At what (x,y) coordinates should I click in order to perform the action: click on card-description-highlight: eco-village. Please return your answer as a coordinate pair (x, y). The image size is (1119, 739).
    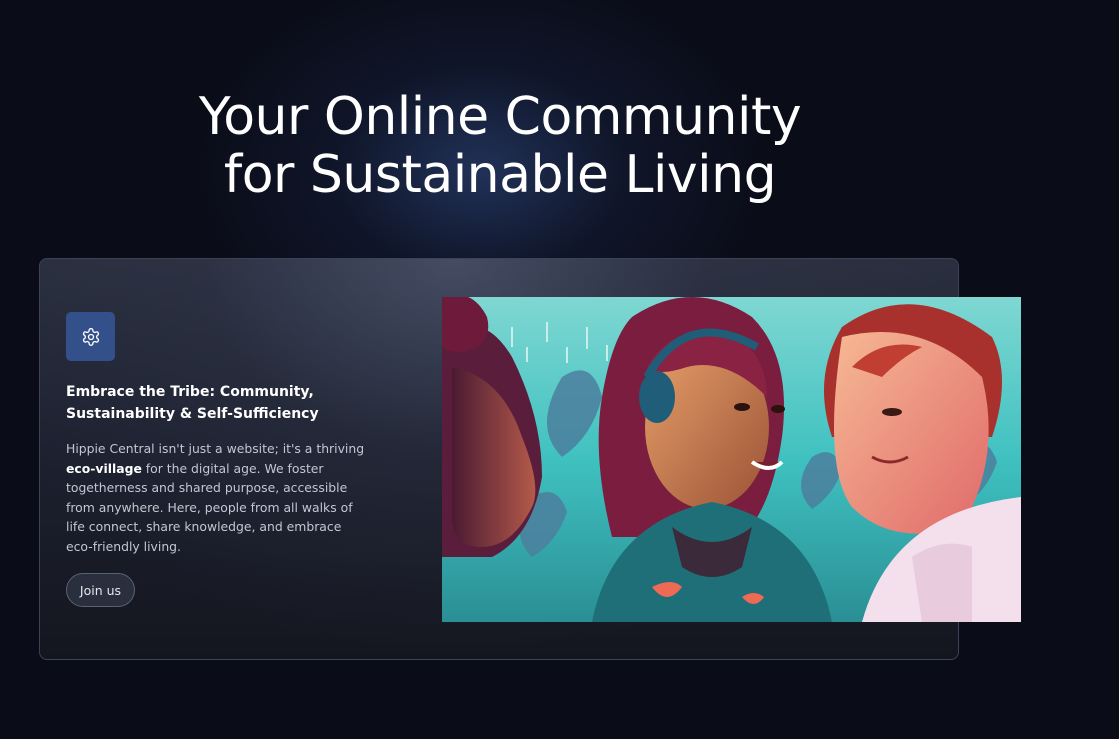
    Looking at the image, I should click on (104, 468).